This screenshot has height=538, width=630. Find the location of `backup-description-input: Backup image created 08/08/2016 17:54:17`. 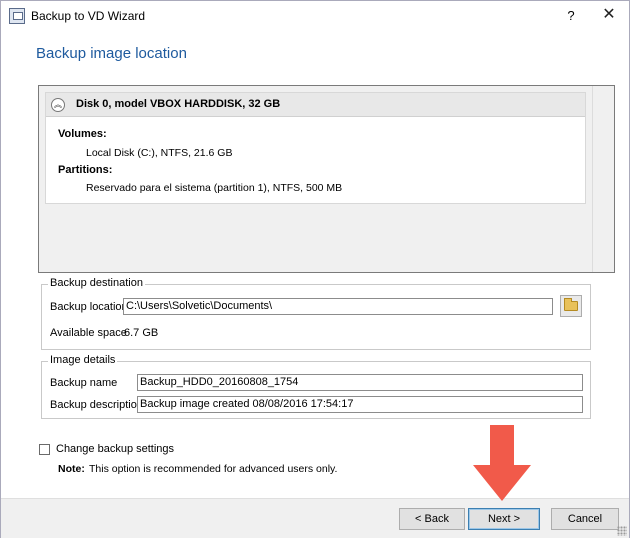

backup-description-input: Backup image created 08/08/2016 17:54:17 is located at coordinates (360, 404).